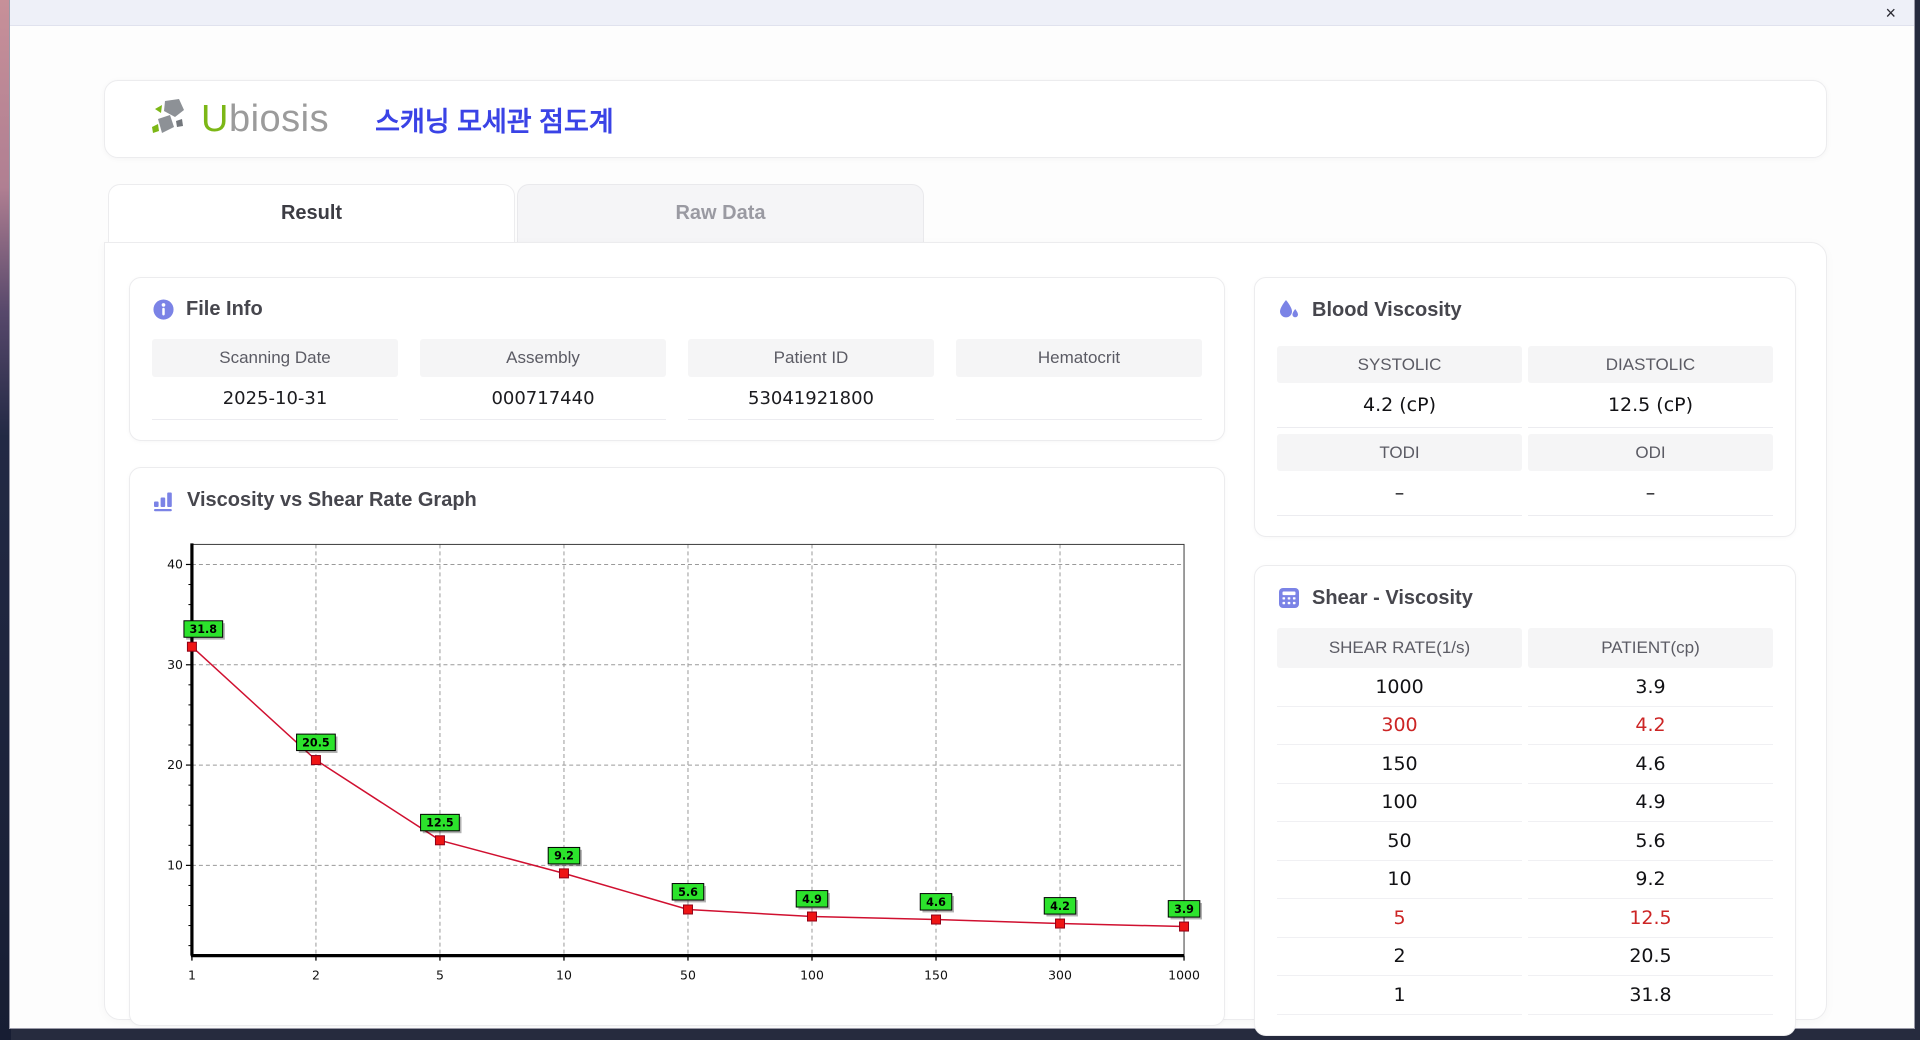 This screenshot has width=1920, height=1040. I want to click on app-header: Ubiosis 스캐닝 모세관 점도계, so click(965, 119).